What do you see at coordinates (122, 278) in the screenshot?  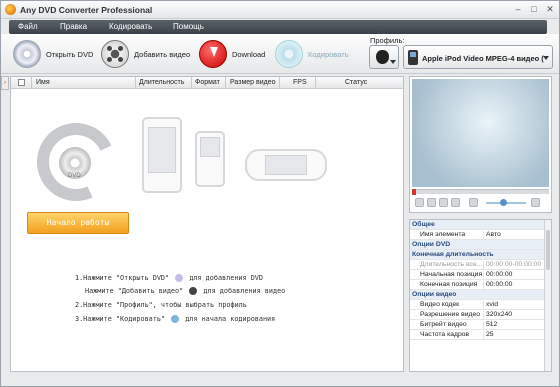 I see `hint-text: 1.Нажмите "Открыть DVD"` at bounding box center [122, 278].